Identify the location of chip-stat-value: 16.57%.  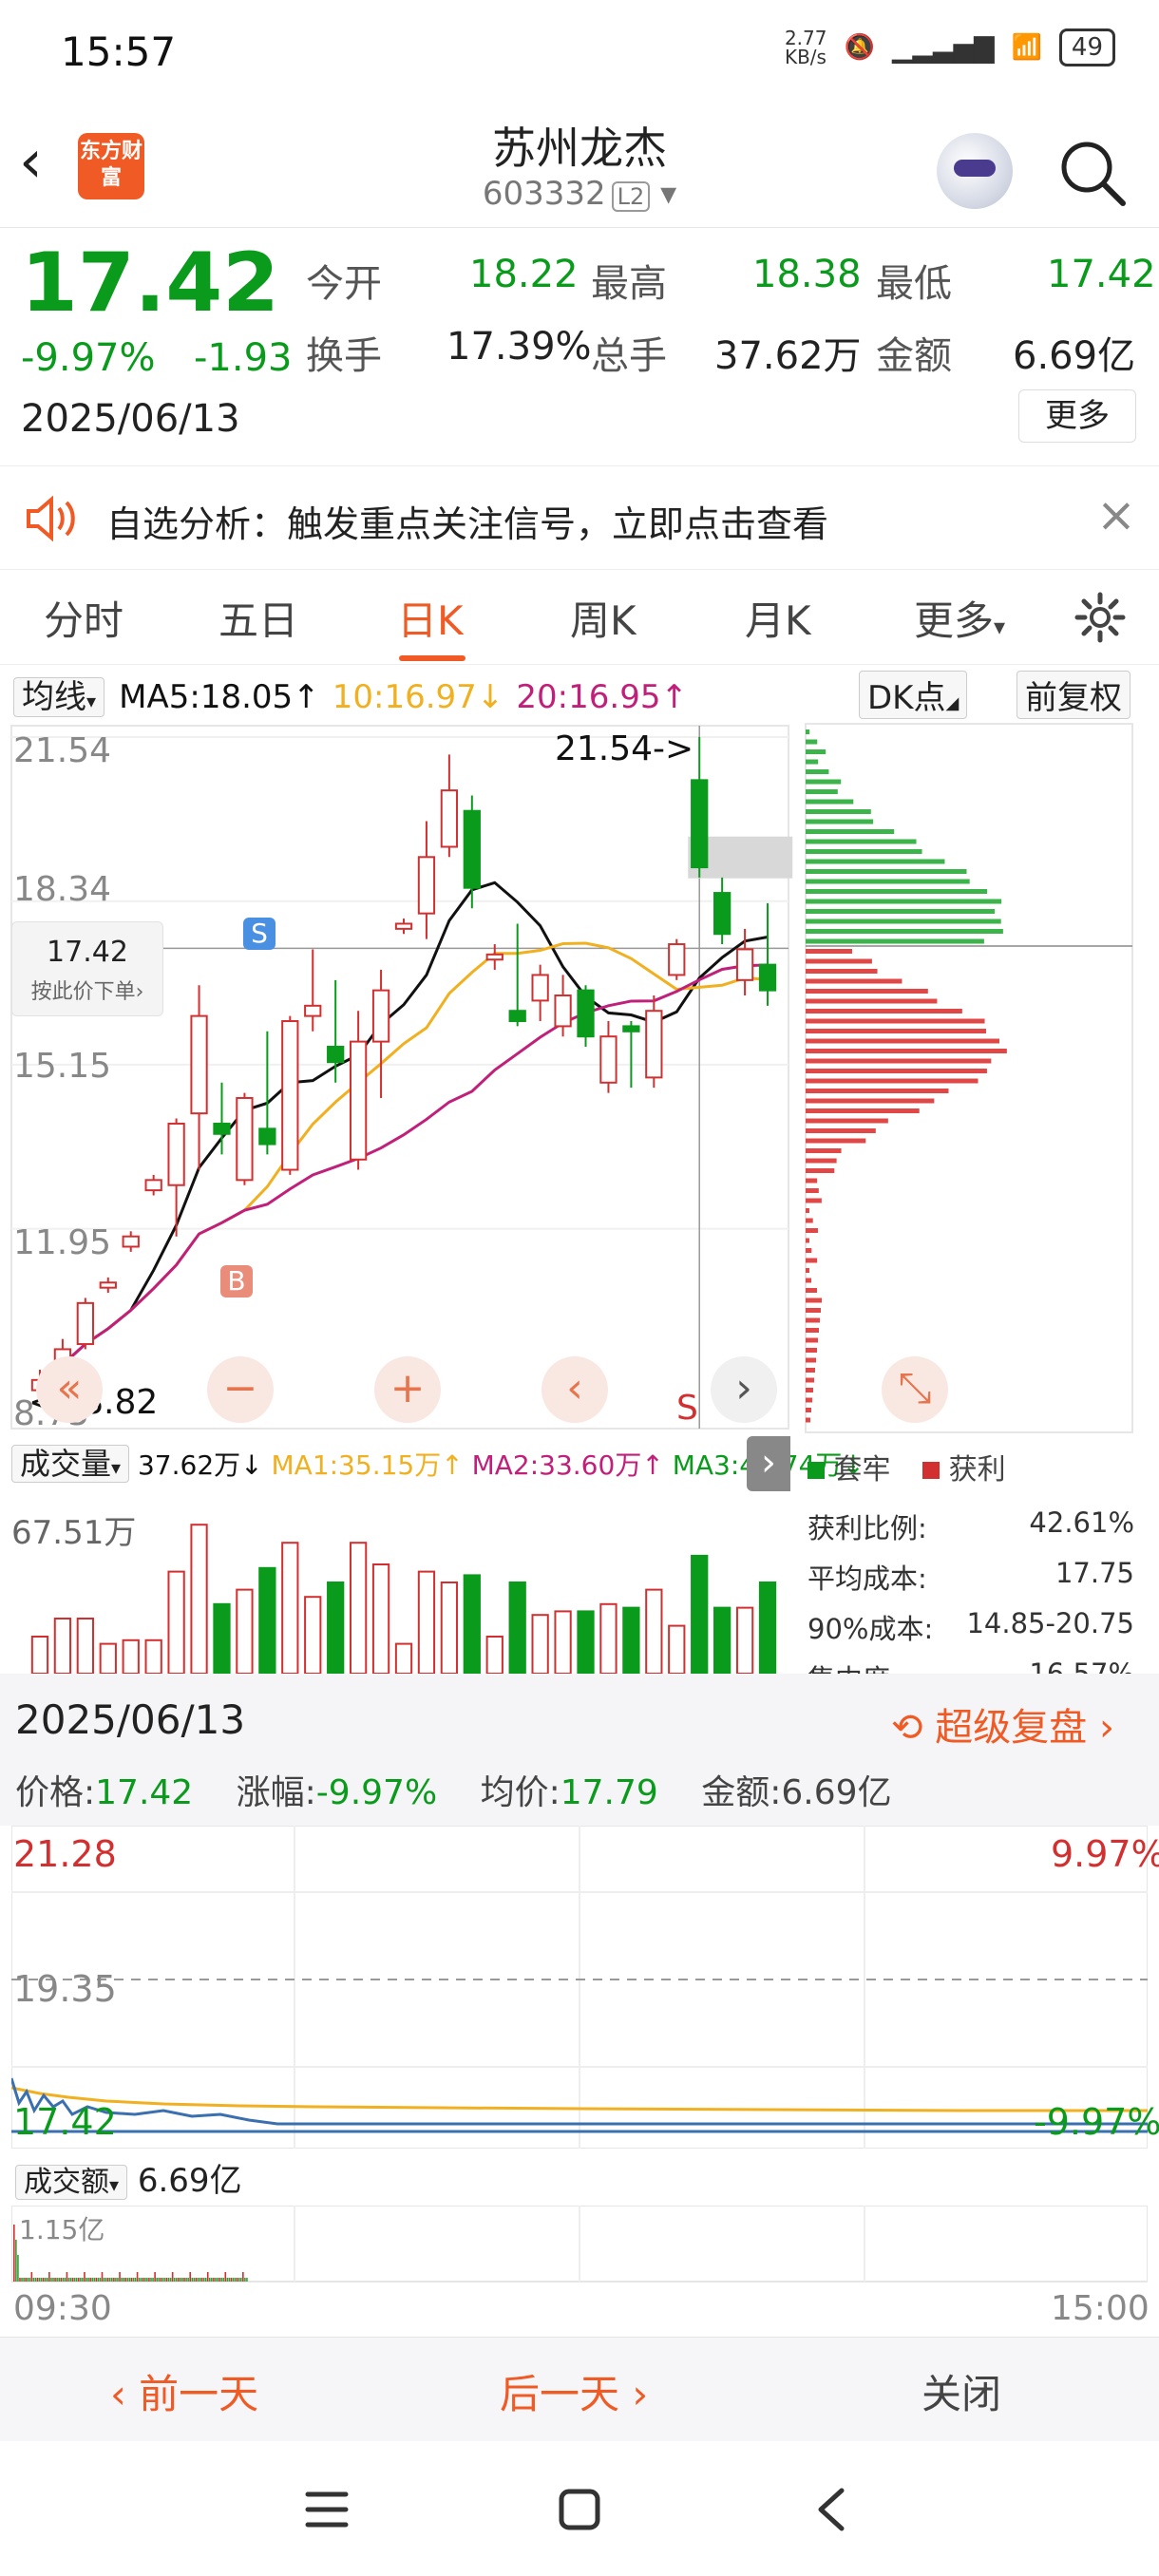
(1081, 1665).